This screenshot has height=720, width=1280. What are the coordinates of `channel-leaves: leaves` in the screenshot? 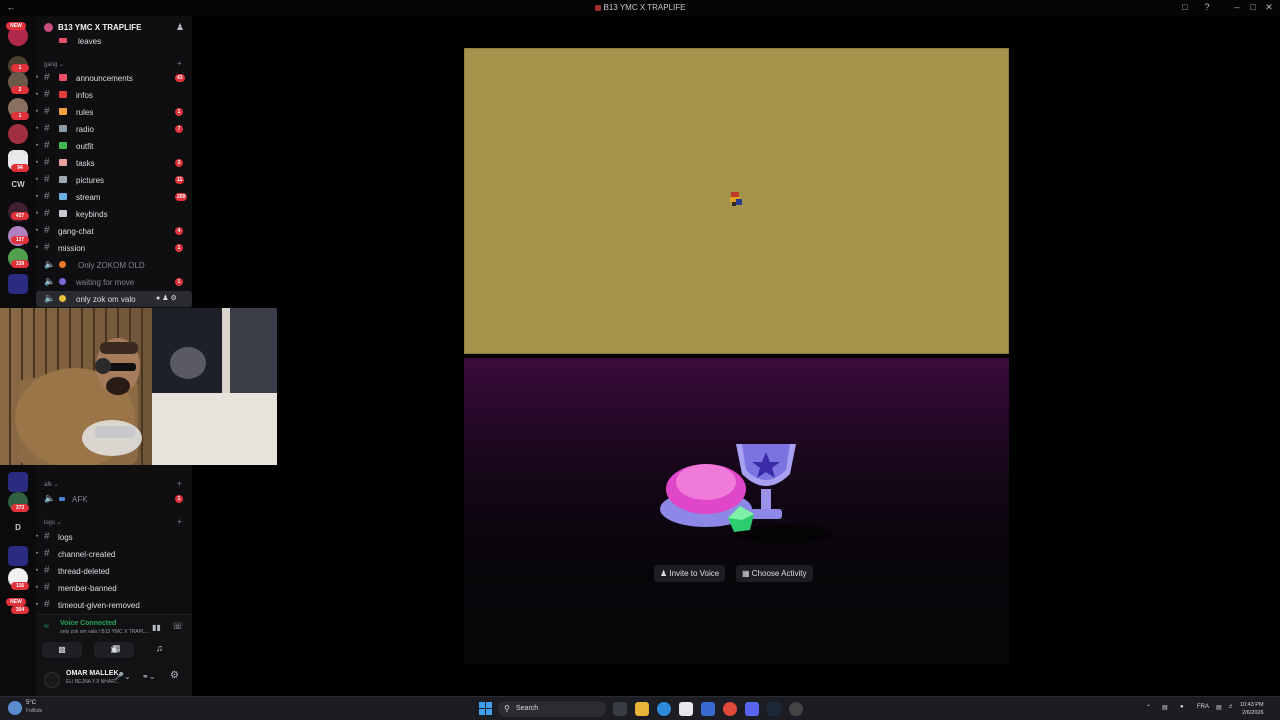 It's located at (114, 42).